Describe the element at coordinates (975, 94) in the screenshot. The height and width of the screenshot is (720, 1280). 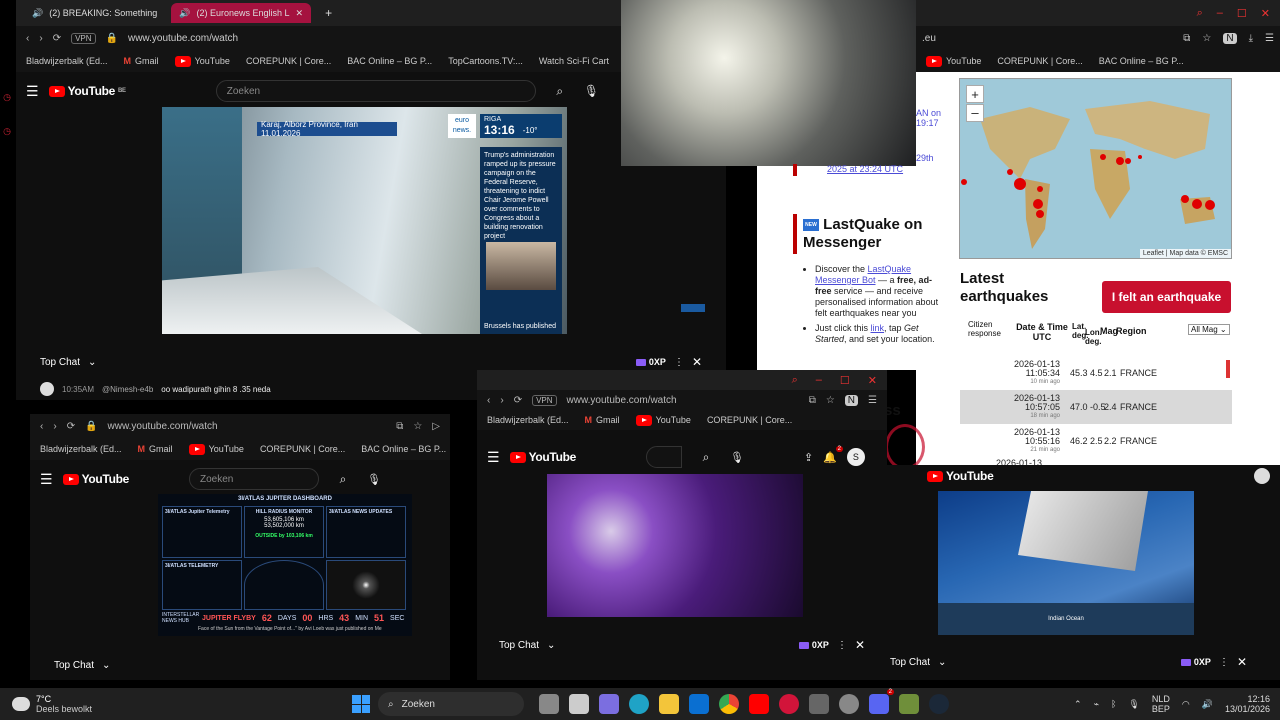
I see `zoom-in-button: +` at that location.